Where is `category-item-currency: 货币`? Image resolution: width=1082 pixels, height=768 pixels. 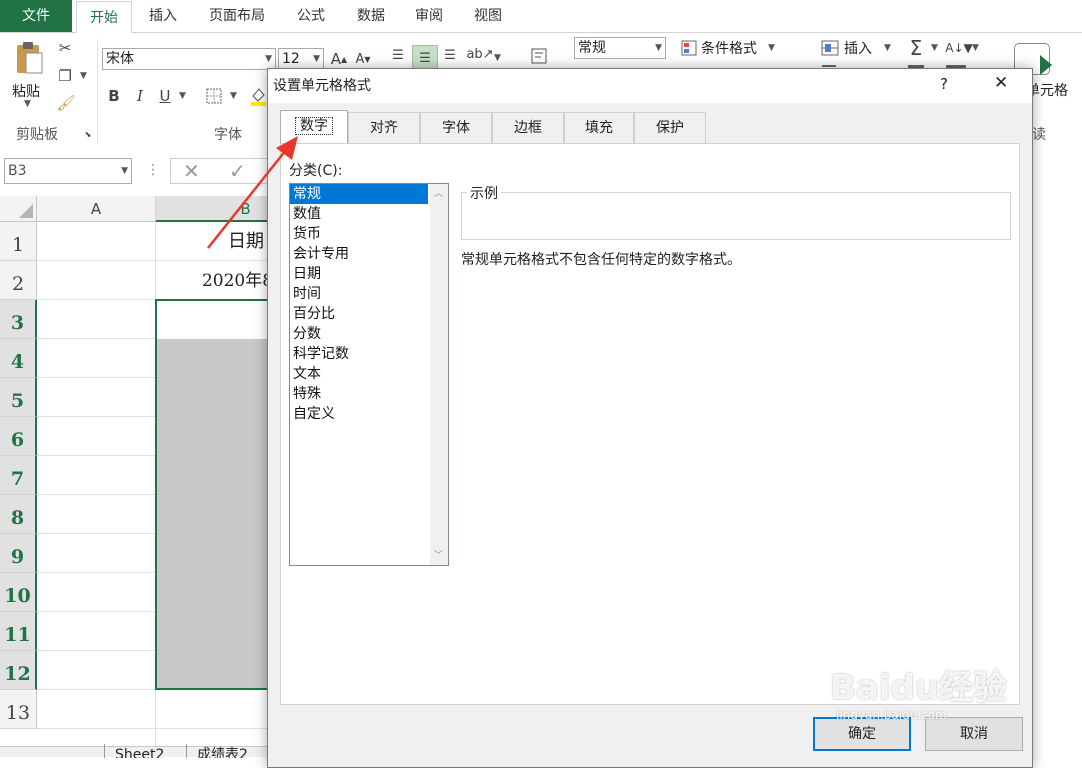 category-item-currency: 货币 is located at coordinates (359, 234).